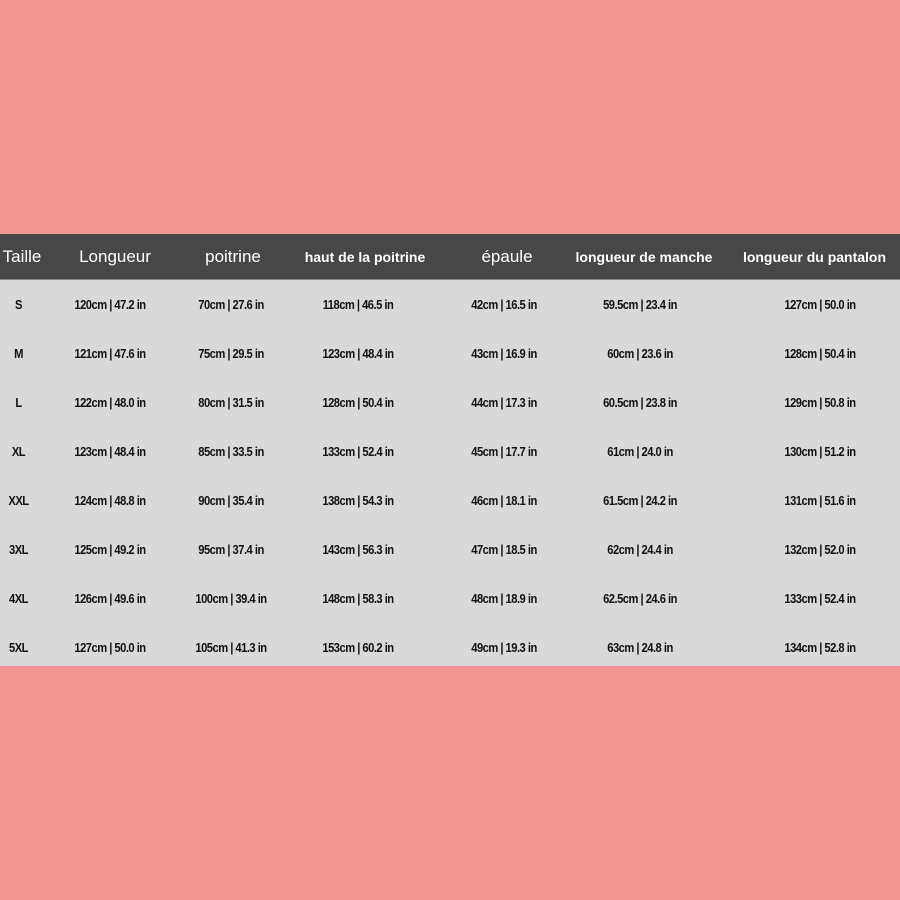 This screenshot has height=900, width=900. I want to click on pants-length-cell: 132cm | 52.0 in, so click(820, 549).